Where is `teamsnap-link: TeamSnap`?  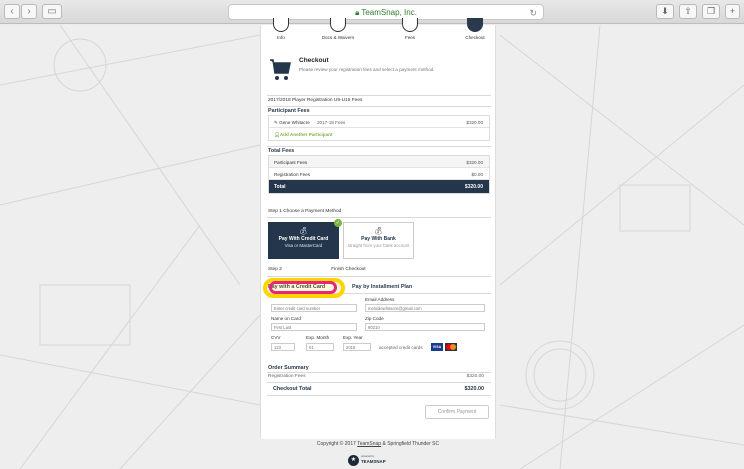 teamsnap-link: TeamSnap is located at coordinates (369, 444).